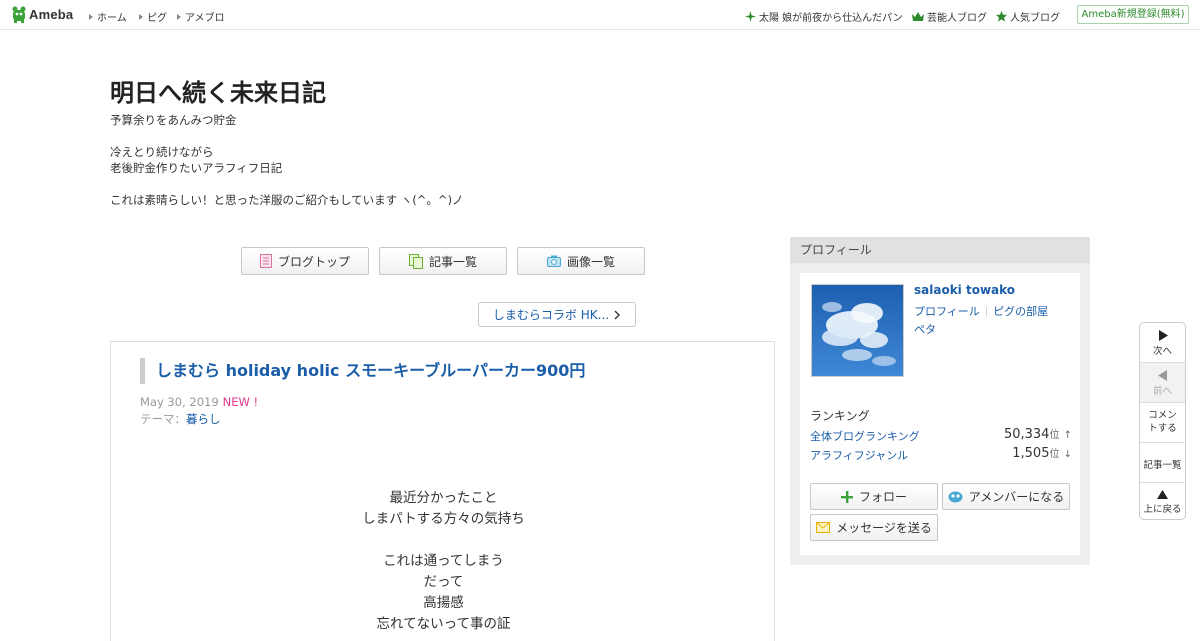  What do you see at coordinates (1162, 375) in the screenshot?
I see `play-left-icon` at bounding box center [1162, 375].